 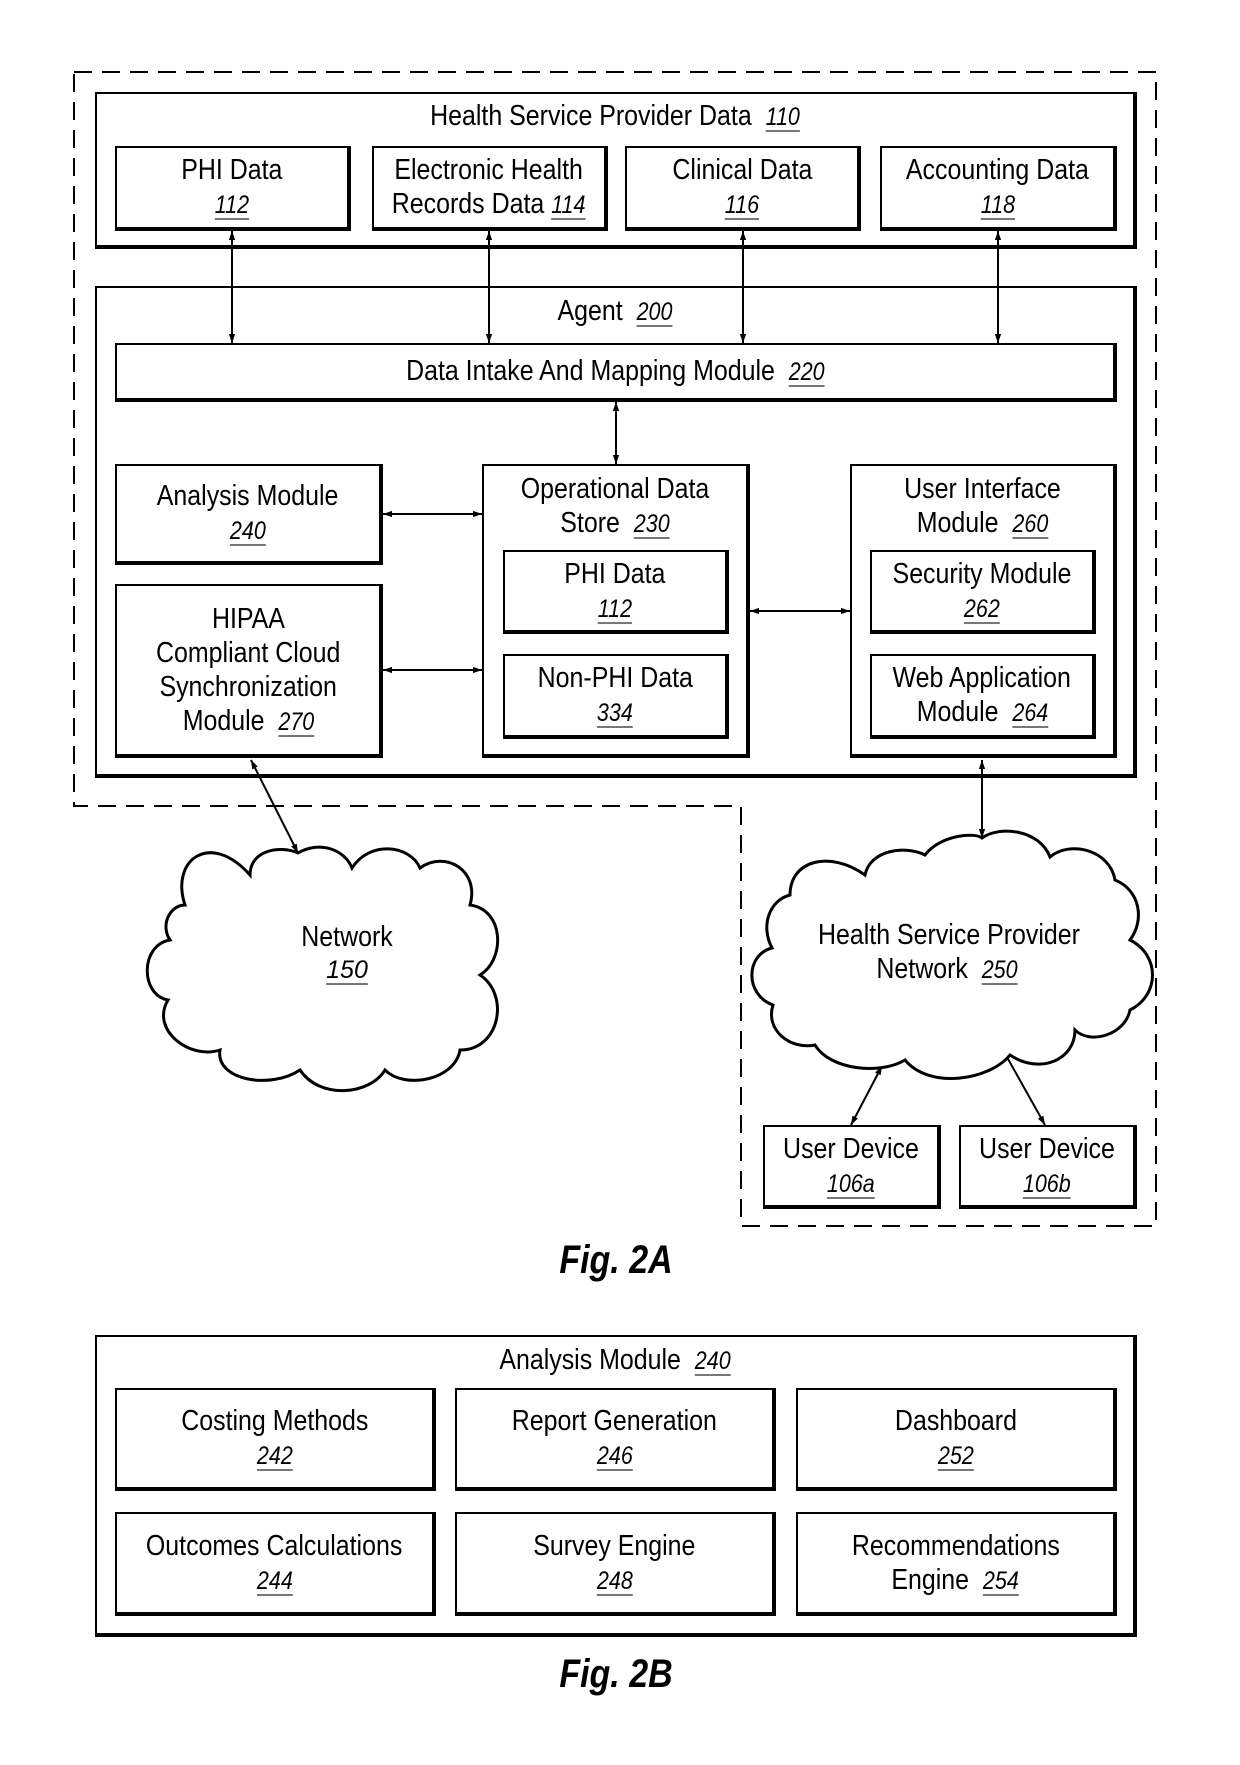 What do you see at coordinates (223, 720) in the screenshot?
I see `hipaa-label-line4: Module` at bounding box center [223, 720].